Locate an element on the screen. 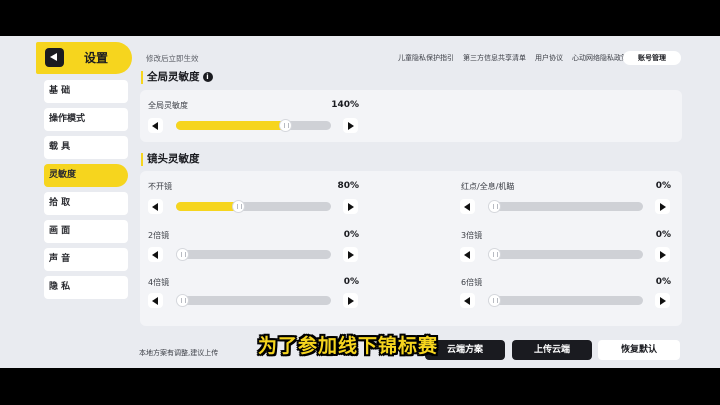  link-third-party-sharing: 第三方信息共享清单 is located at coordinates (494, 58).